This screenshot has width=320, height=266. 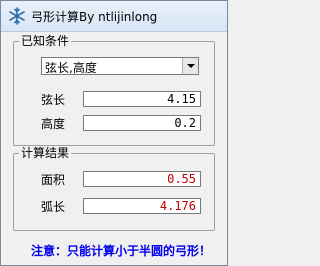 What do you see at coordinates (71, 68) in the screenshot?
I see `known-mode-value: 弦长,高度` at bounding box center [71, 68].